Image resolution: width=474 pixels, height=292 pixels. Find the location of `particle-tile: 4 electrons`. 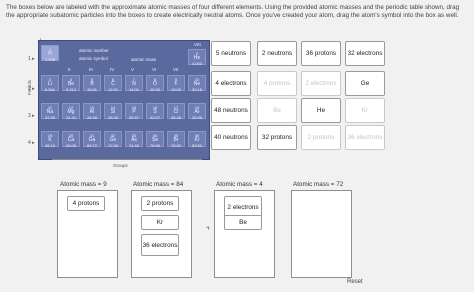

particle-tile: 4 electrons is located at coordinates (231, 83).